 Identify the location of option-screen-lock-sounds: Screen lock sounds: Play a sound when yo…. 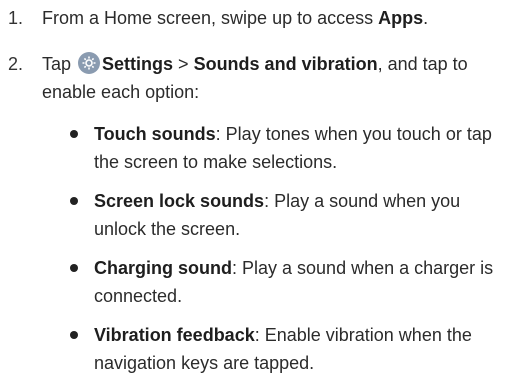
(293, 215).